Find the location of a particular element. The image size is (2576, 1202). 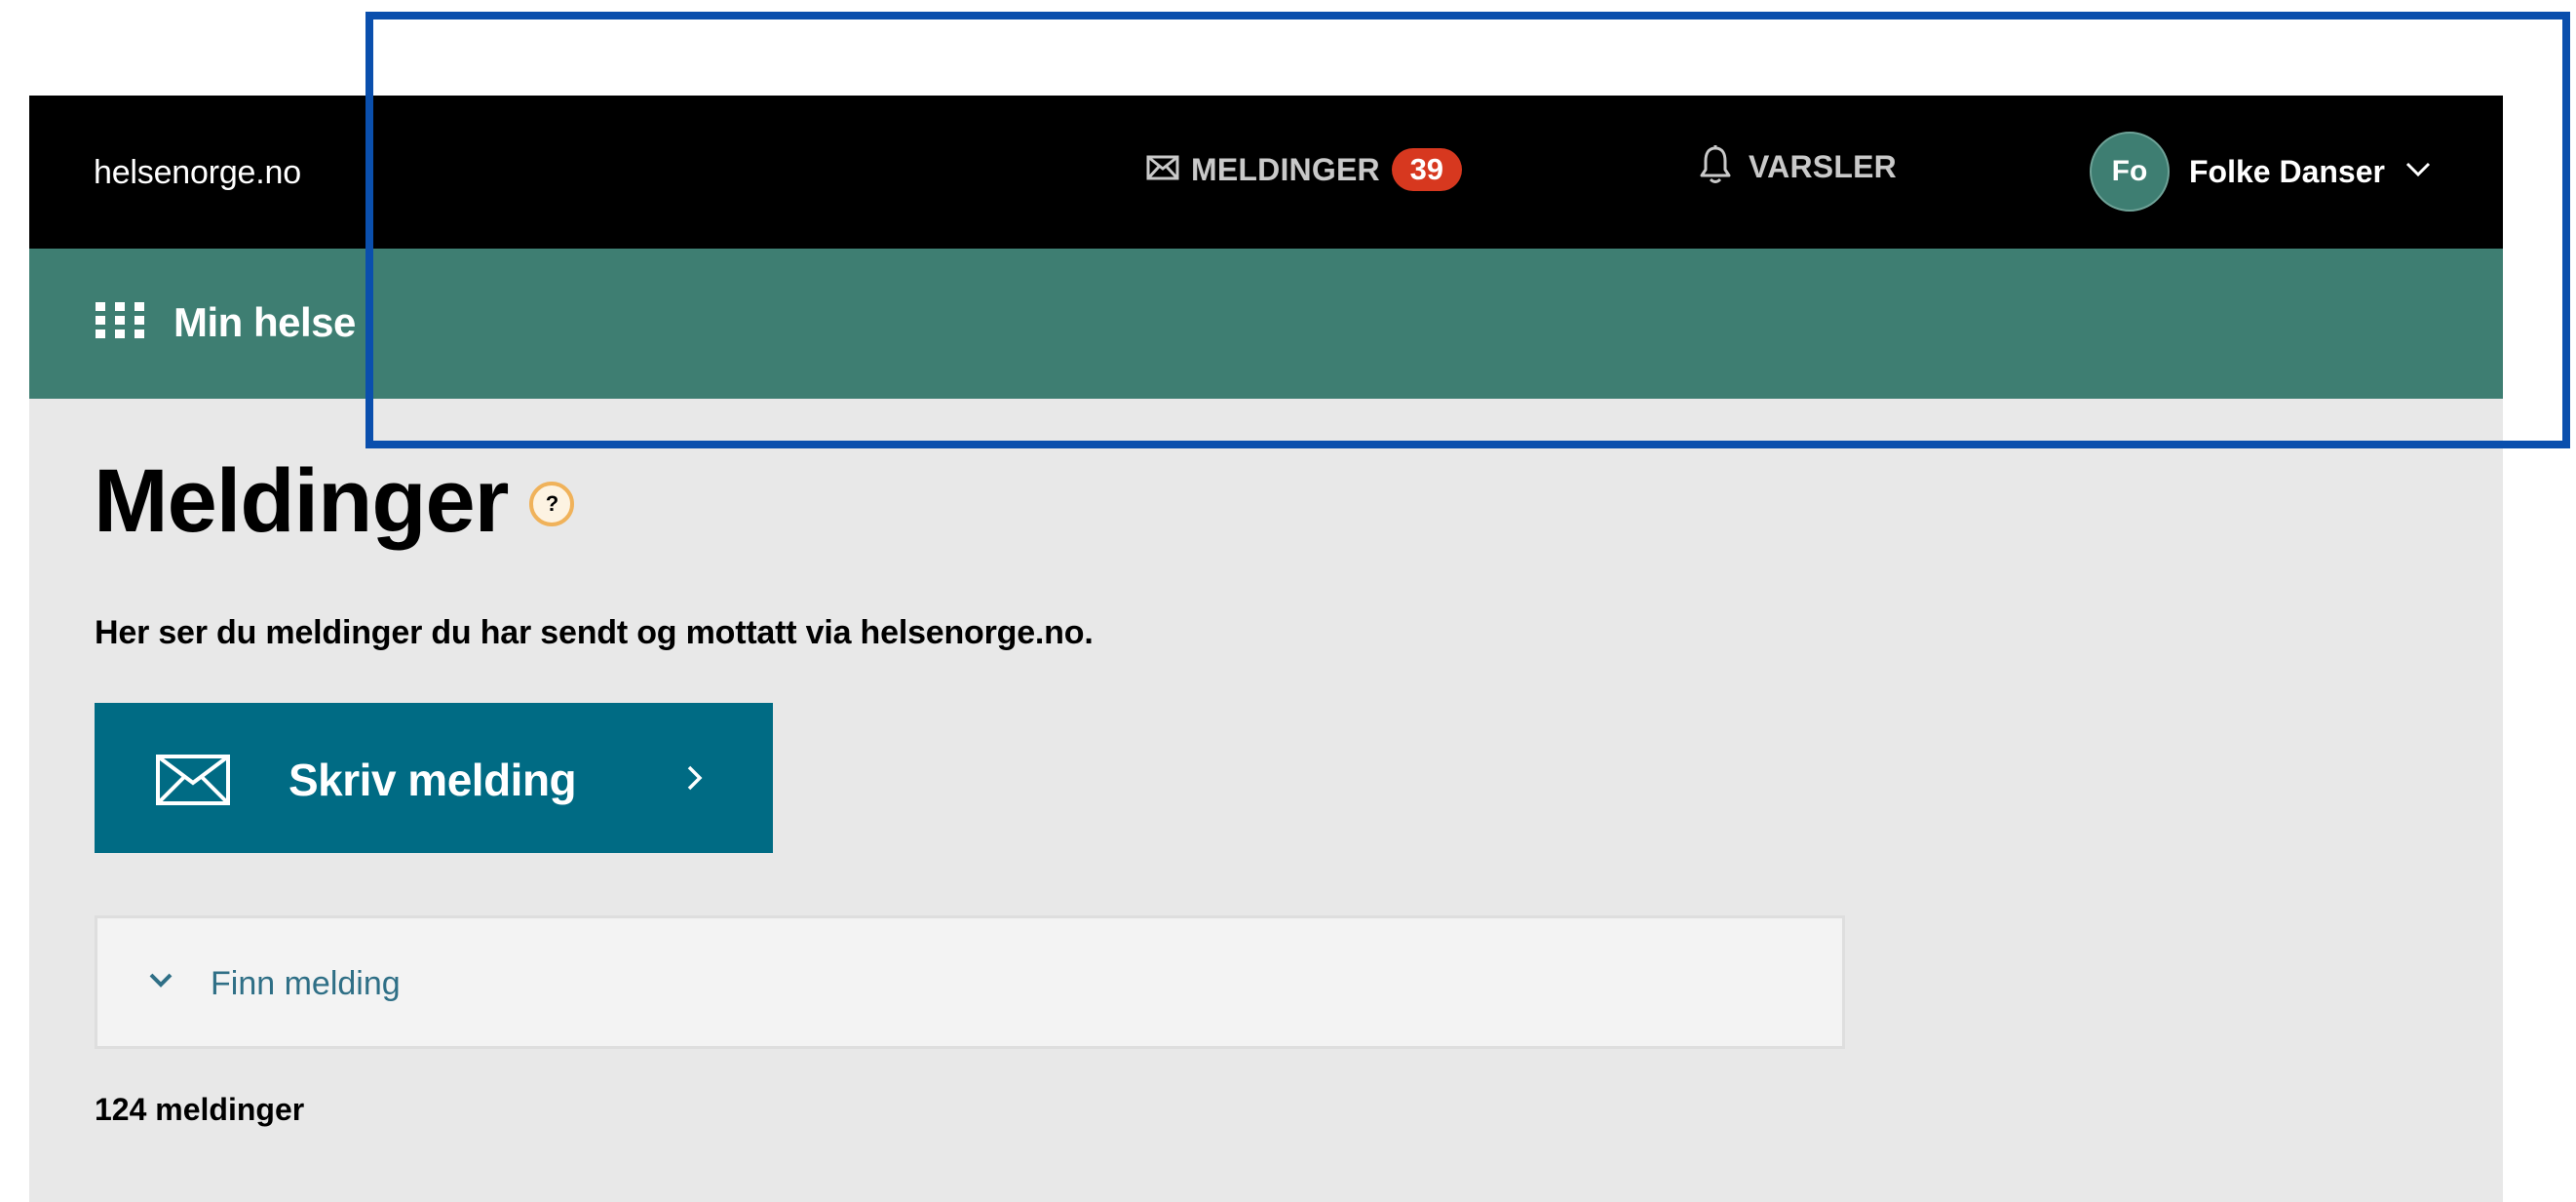

help-icon: ? is located at coordinates (552, 504).